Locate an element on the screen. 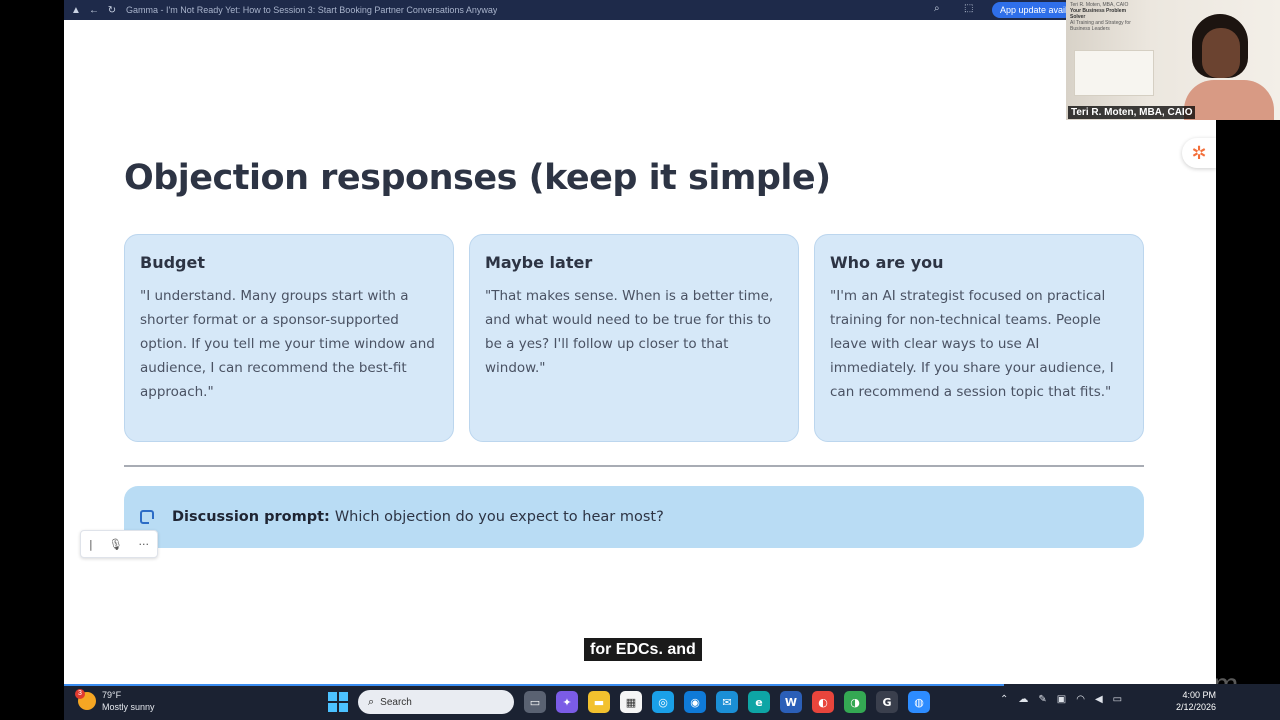 This screenshot has width=1280, height=720. taskbar-apps: ⌕ Search ▭ ✦ ▬ ▦ ◎ ◉ ✉ e W ◐ ◑ G ◍ is located at coordinates (629, 702).